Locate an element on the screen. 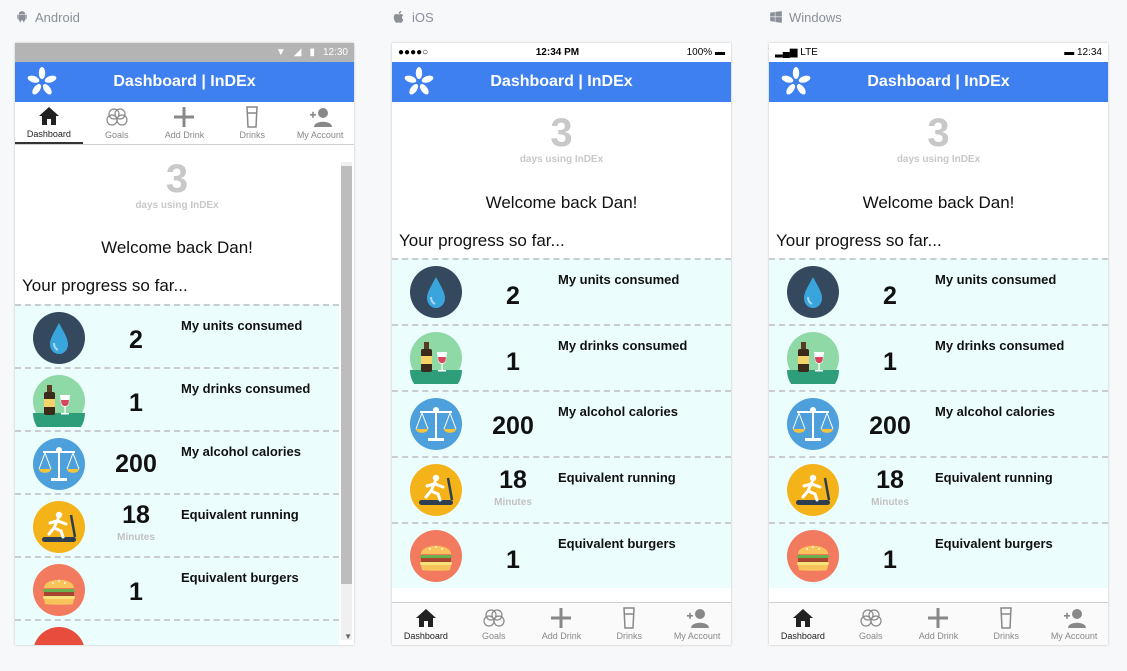 This screenshot has height=671, width=1127. home-icon is located at coordinates (425, 618).